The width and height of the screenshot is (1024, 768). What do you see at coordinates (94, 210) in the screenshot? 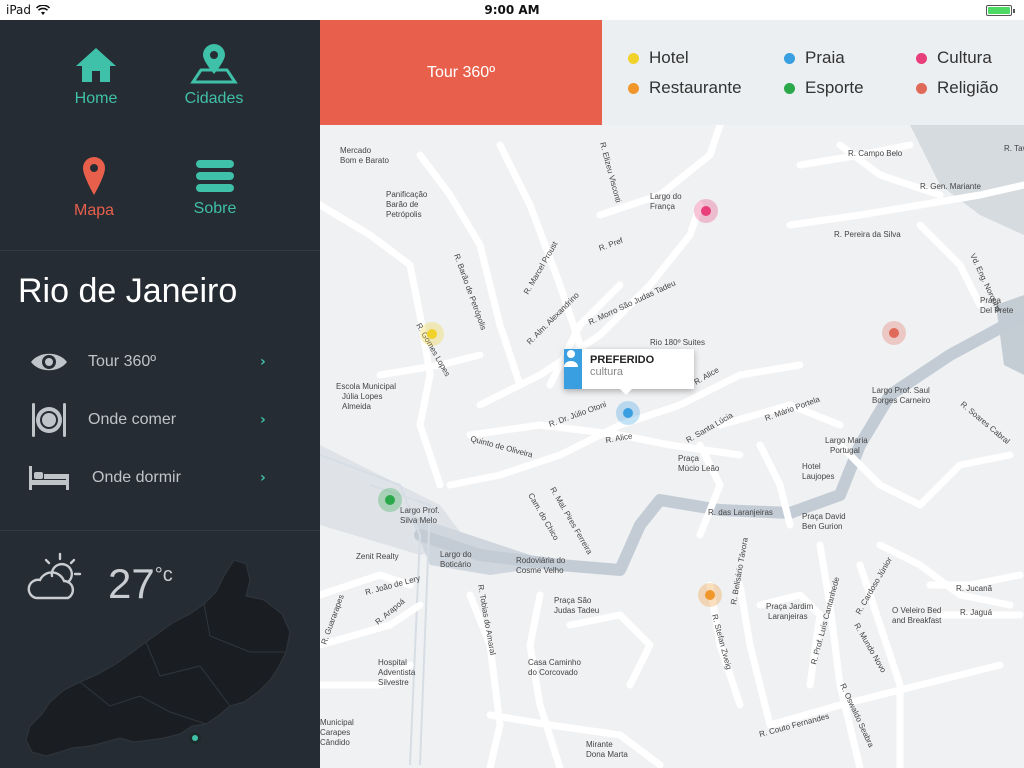
I see `nav-mapa-label: Mapa` at bounding box center [94, 210].